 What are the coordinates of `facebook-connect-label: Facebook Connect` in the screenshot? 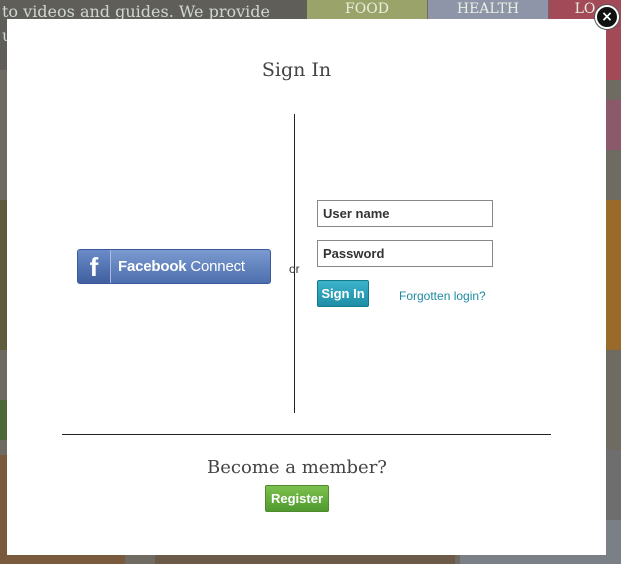 It's located at (181, 266).